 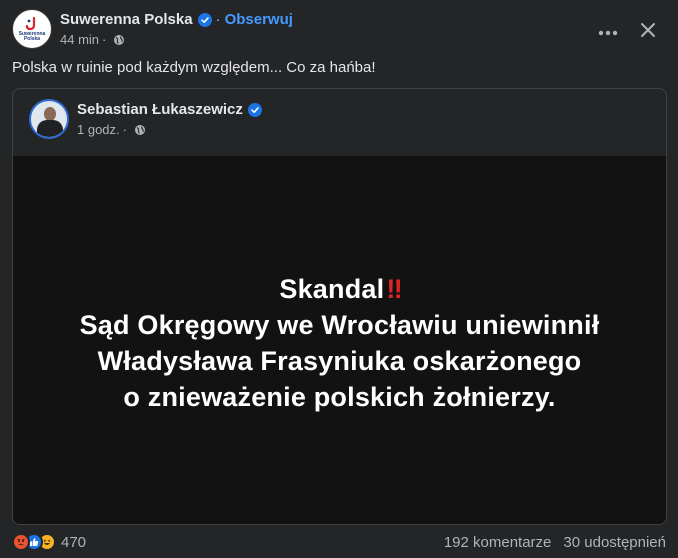 What do you see at coordinates (339, 361) in the screenshot?
I see `image-line-3: Władysława Frasyniuka oskarżonego` at bounding box center [339, 361].